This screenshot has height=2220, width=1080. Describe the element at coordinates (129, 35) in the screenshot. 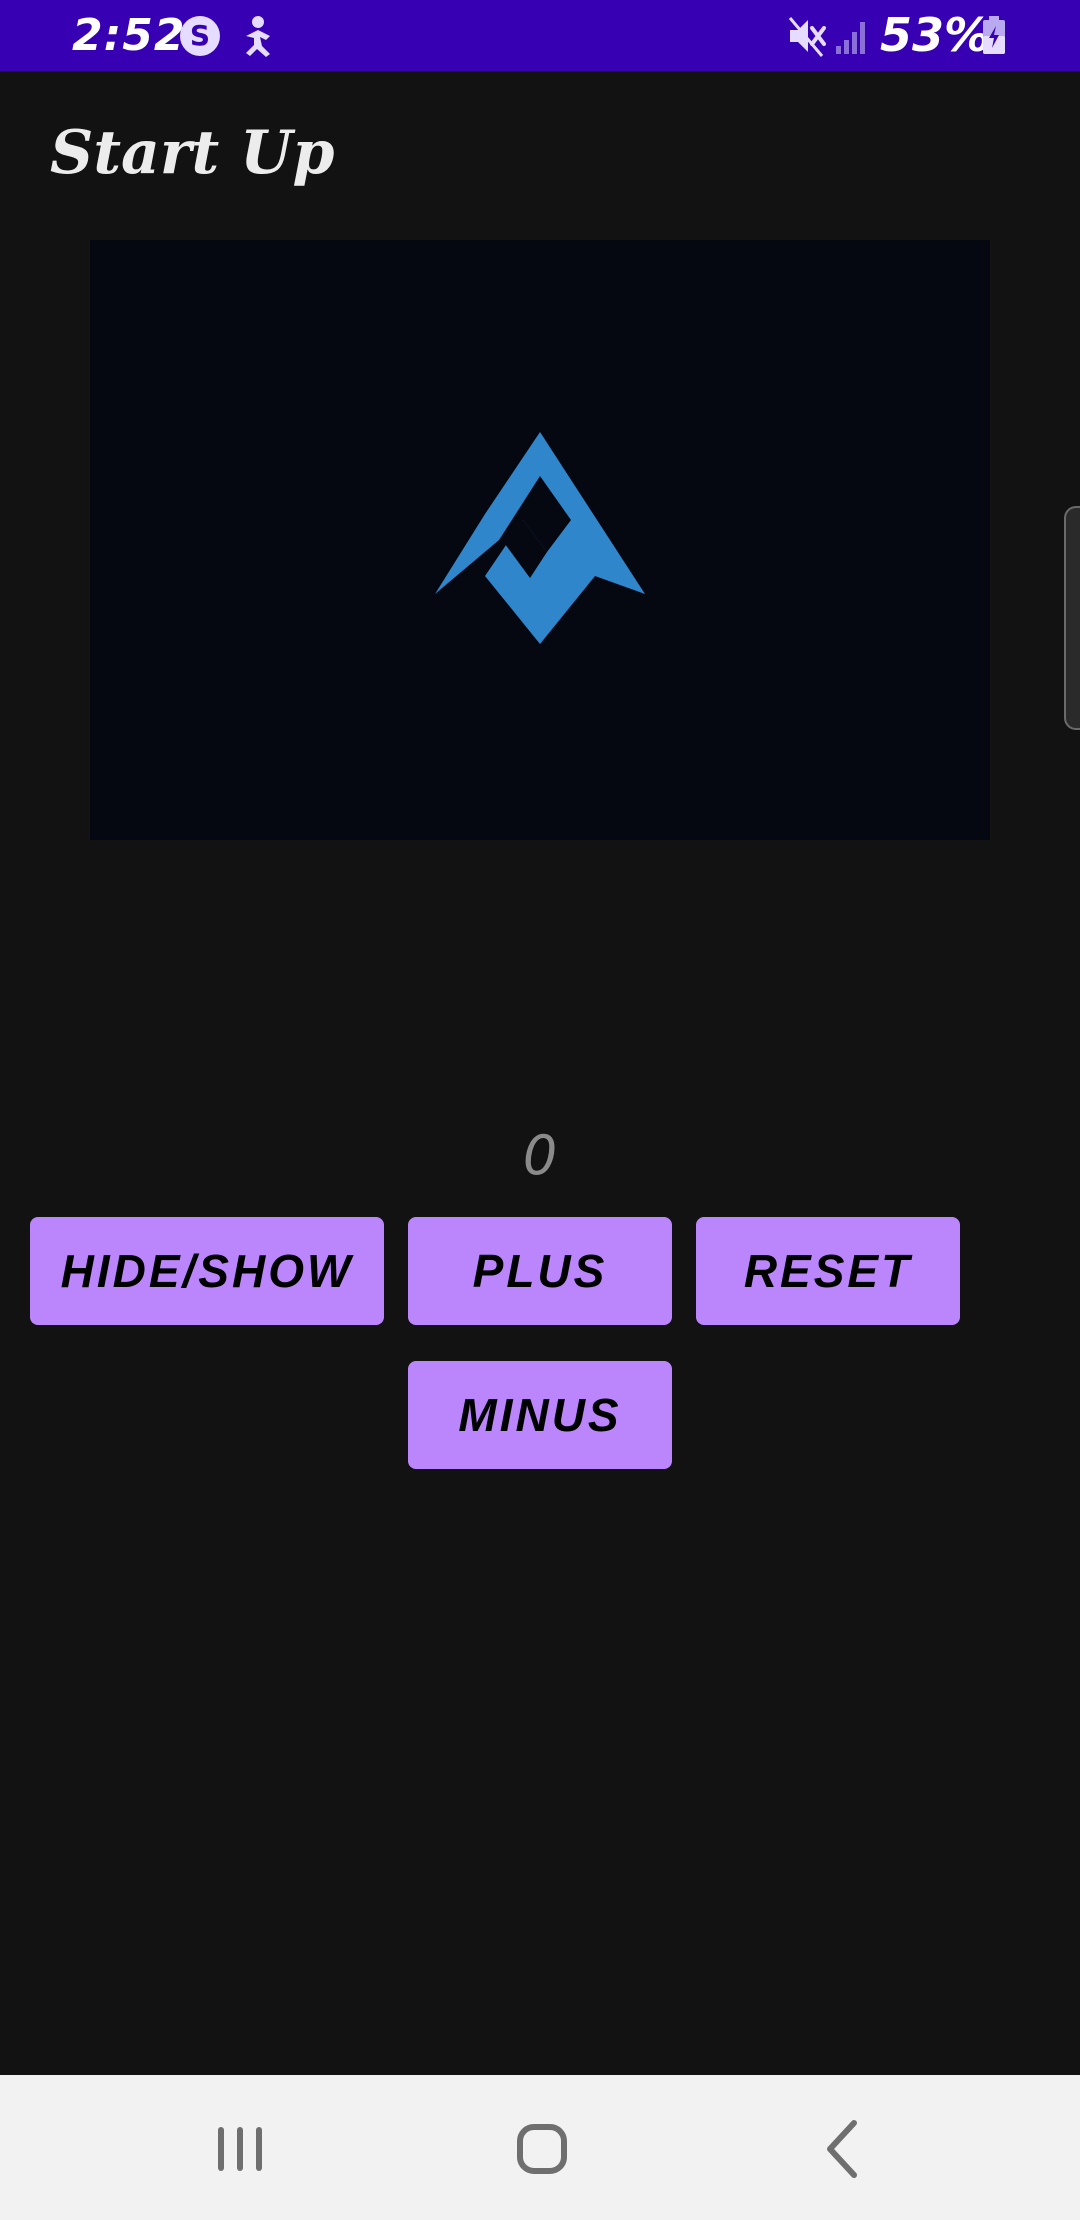

I see `status-time: 2:52` at that location.